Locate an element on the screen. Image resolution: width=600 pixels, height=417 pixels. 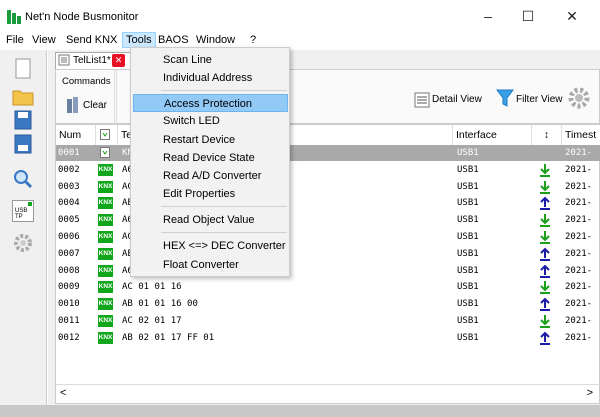
open-folder-icon is located at coordinates (23, 97).